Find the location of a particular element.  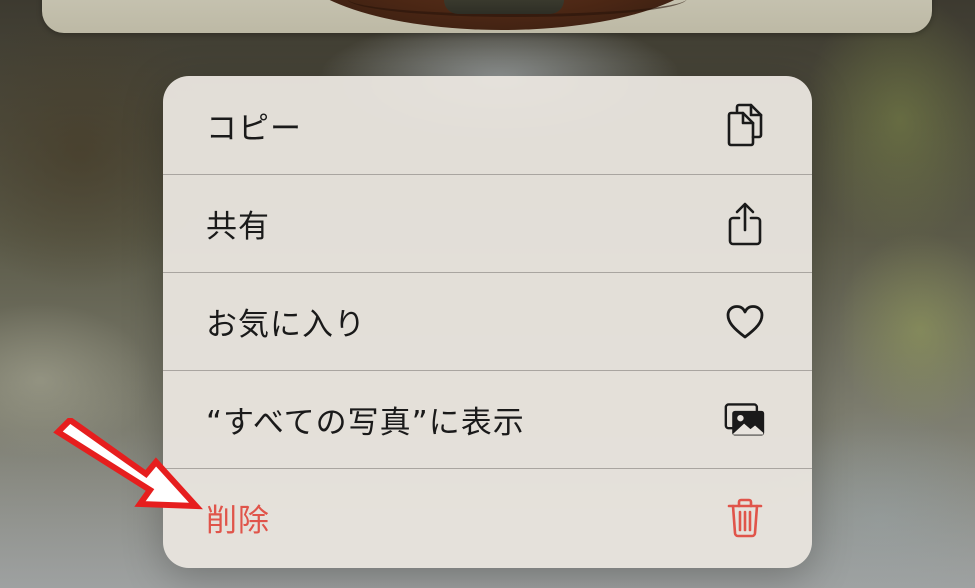

annotation-arrow is located at coordinates (128, 464).